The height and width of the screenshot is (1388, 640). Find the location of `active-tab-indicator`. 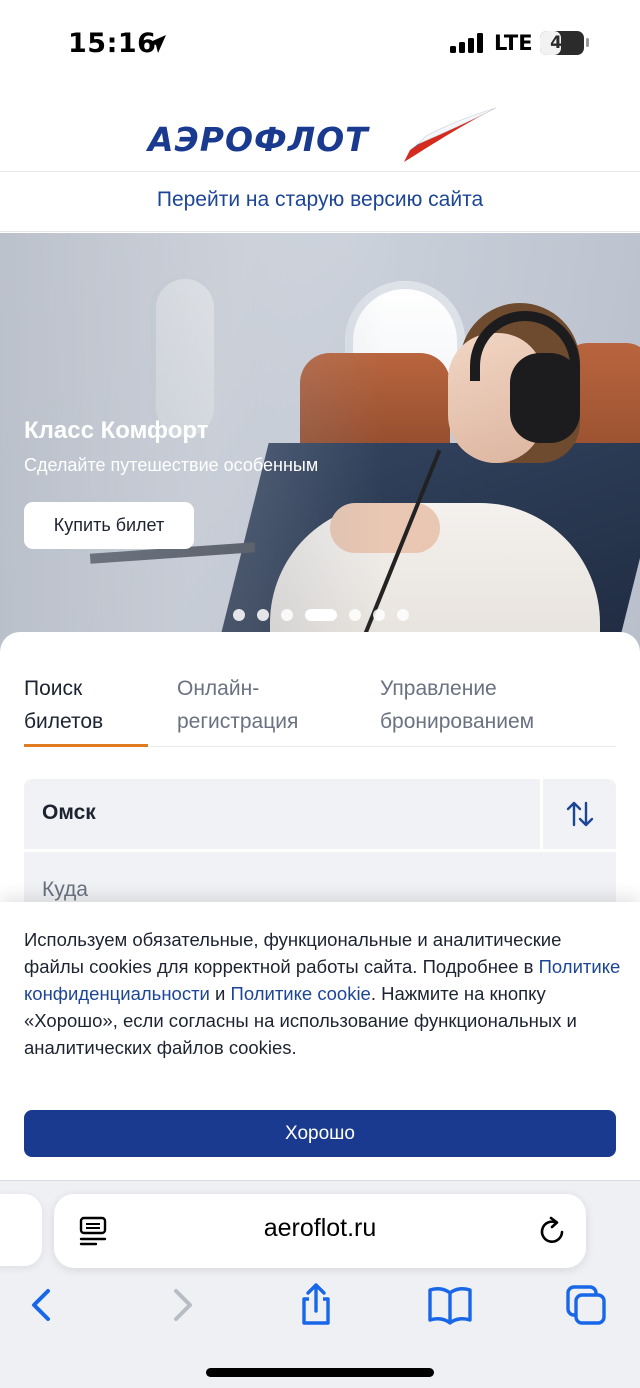

active-tab-indicator is located at coordinates (86, 745).